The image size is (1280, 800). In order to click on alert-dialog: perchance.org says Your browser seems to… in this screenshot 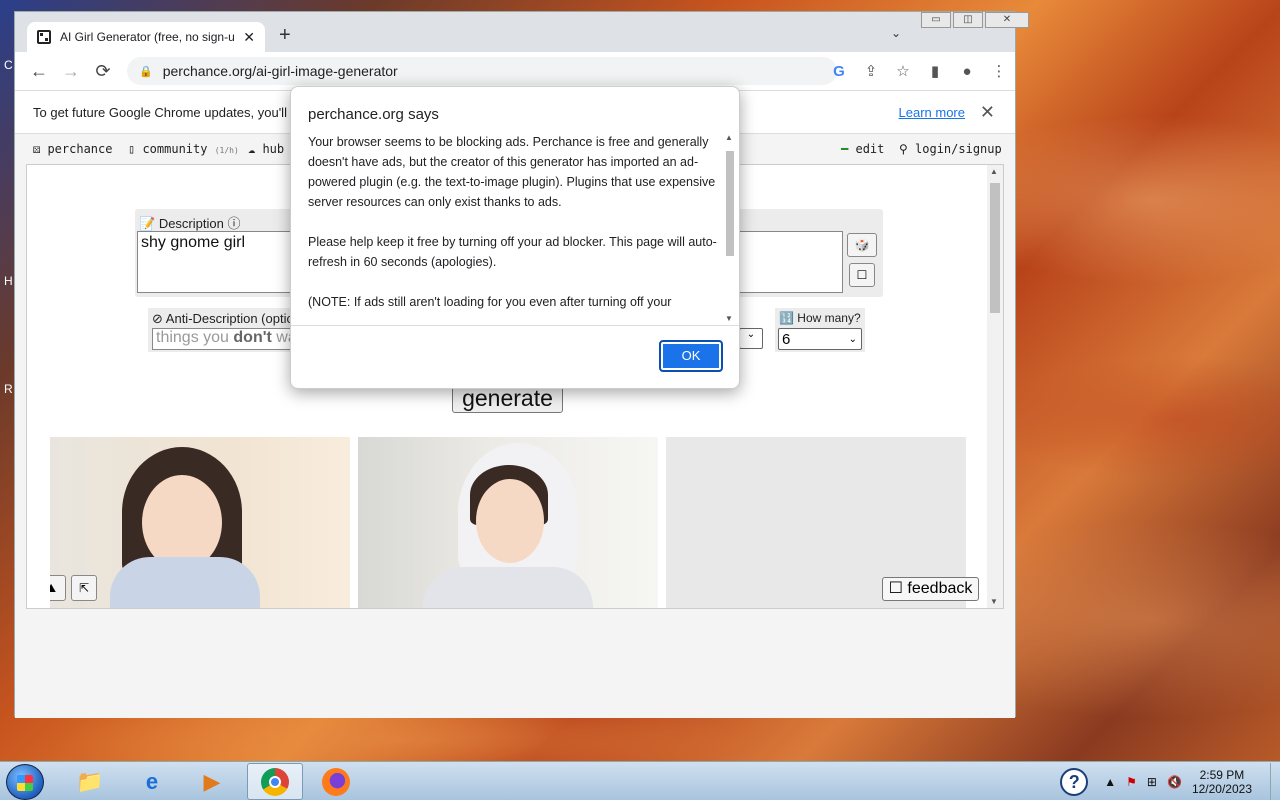, I will do `click(515, 237)`.